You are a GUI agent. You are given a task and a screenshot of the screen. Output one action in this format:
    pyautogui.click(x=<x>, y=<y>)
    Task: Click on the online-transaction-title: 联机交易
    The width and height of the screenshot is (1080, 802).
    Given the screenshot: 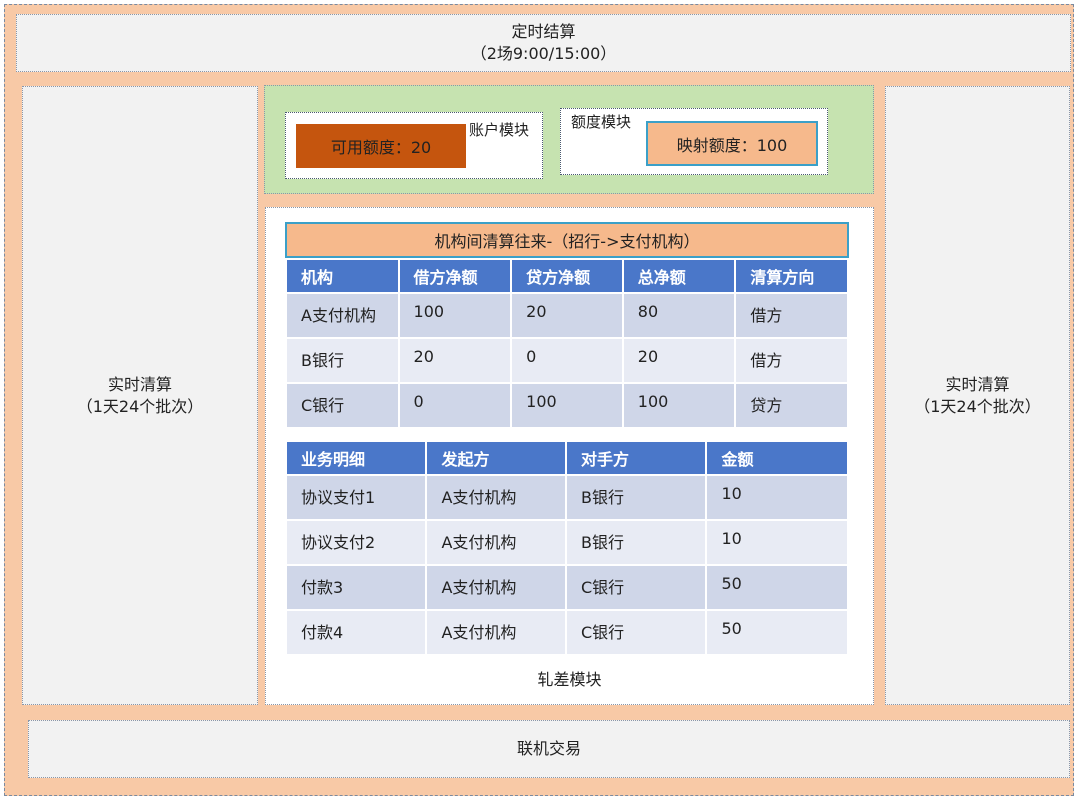 What is the action you would take?
    pyautogui.click(x=548, y=748)
    